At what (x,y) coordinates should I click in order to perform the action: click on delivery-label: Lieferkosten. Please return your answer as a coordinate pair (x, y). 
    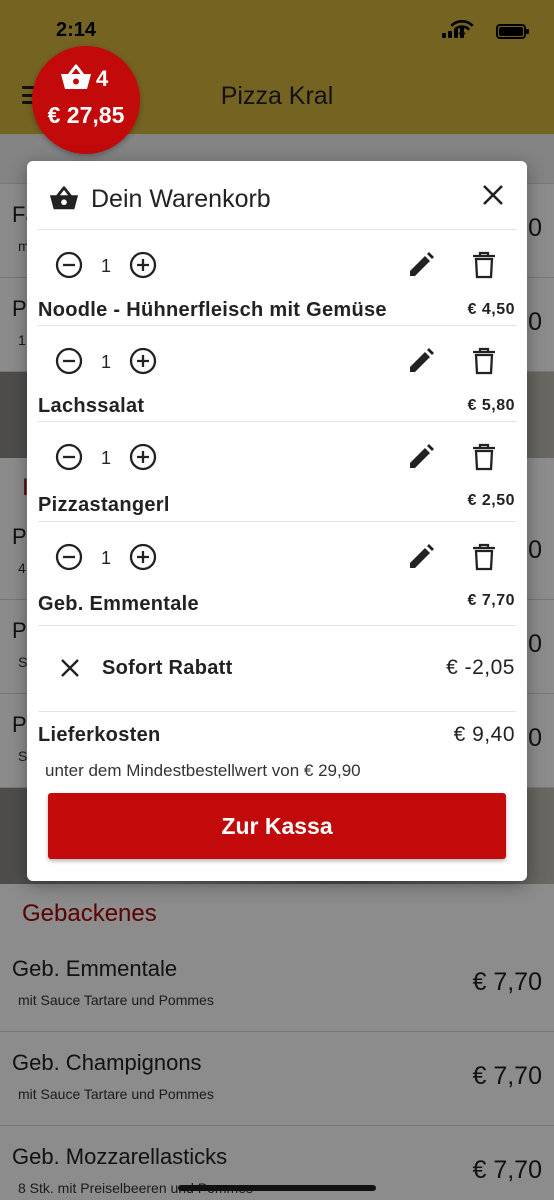
    Looking at the image, I should click on (99, 735).